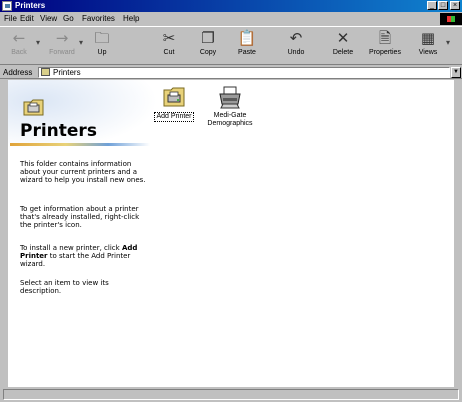 The image size is (462, 402). I want to click on up-label: Up, so click(102, 52).